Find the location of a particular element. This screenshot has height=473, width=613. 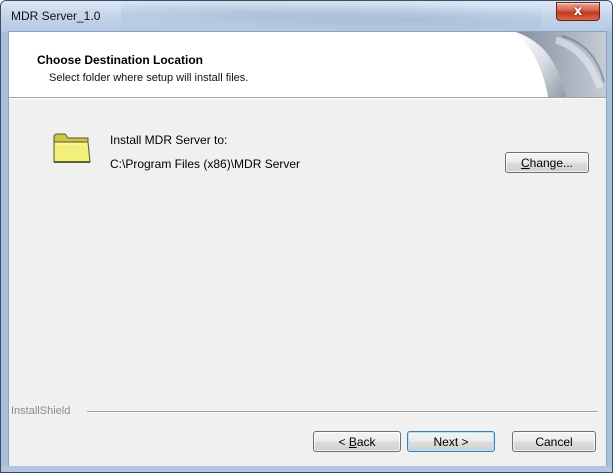

installshield-branding: InstallShield is located at coordinates (307, 412).